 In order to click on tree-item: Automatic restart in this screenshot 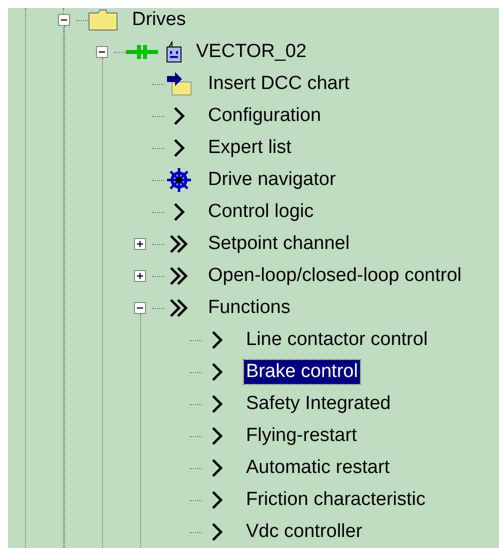, I will do `click(318, 468)`.